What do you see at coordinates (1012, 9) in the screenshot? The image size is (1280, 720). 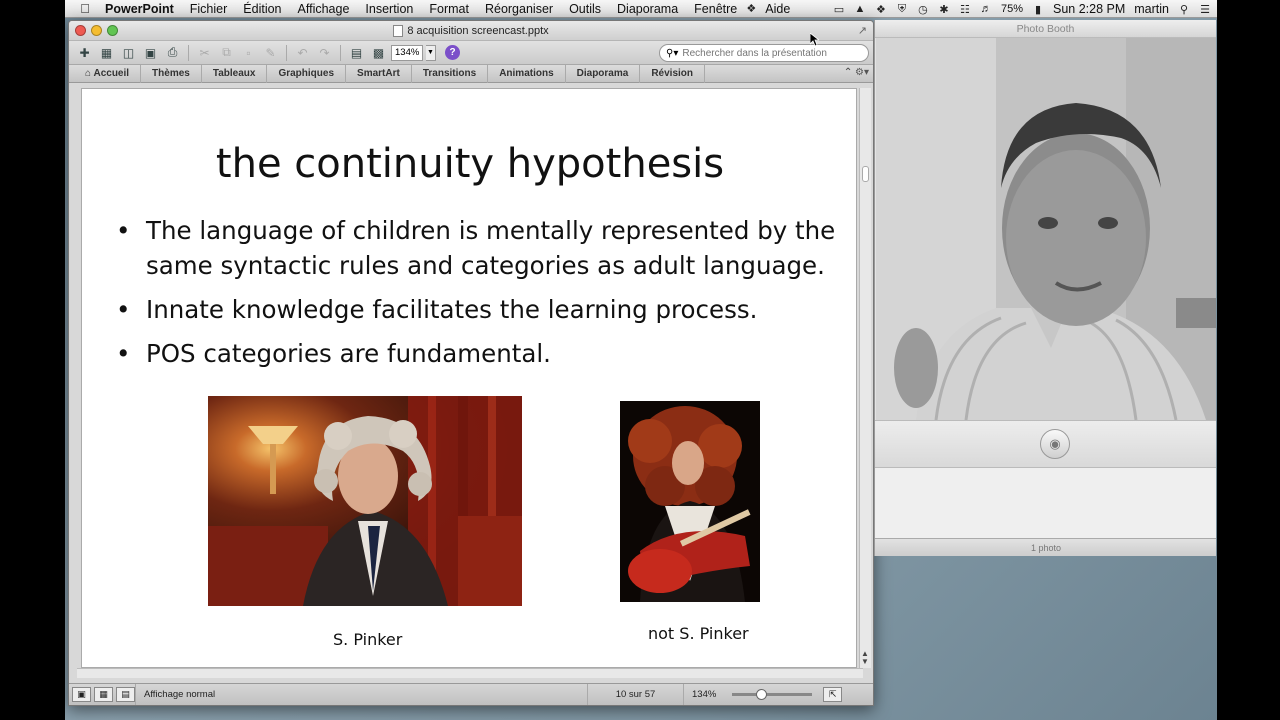 I see `battery-percent: 75%` at bounding box center [1012, 9].